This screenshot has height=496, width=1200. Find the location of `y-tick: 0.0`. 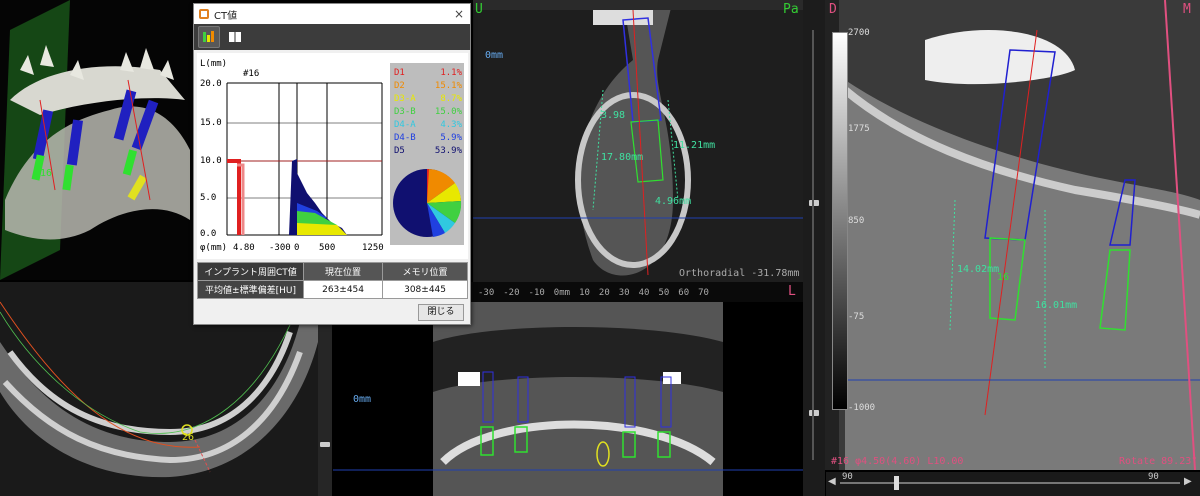

y-tick: 0.0 is located at coordinates (208, 234).